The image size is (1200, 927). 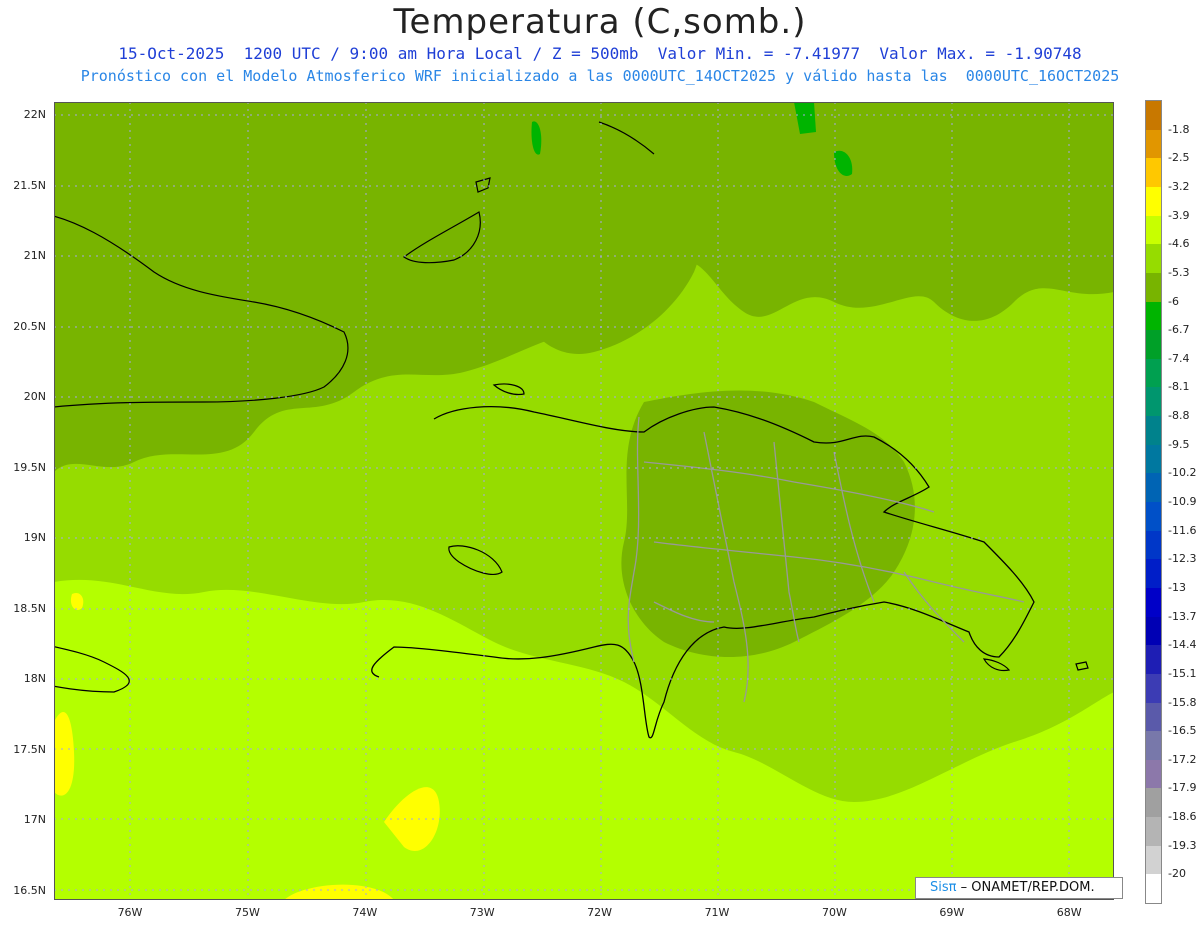 I want to click on legend-label: -2.5, so click(x=1179, y=158).